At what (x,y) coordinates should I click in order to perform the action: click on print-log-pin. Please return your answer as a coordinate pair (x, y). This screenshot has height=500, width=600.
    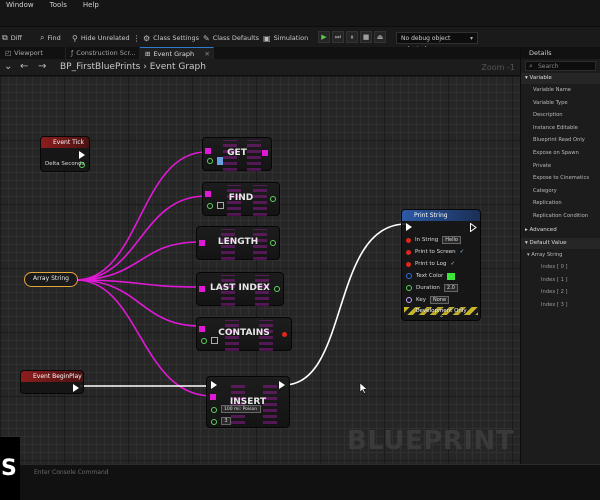
    Looking at the image, I should click on (408, 264).